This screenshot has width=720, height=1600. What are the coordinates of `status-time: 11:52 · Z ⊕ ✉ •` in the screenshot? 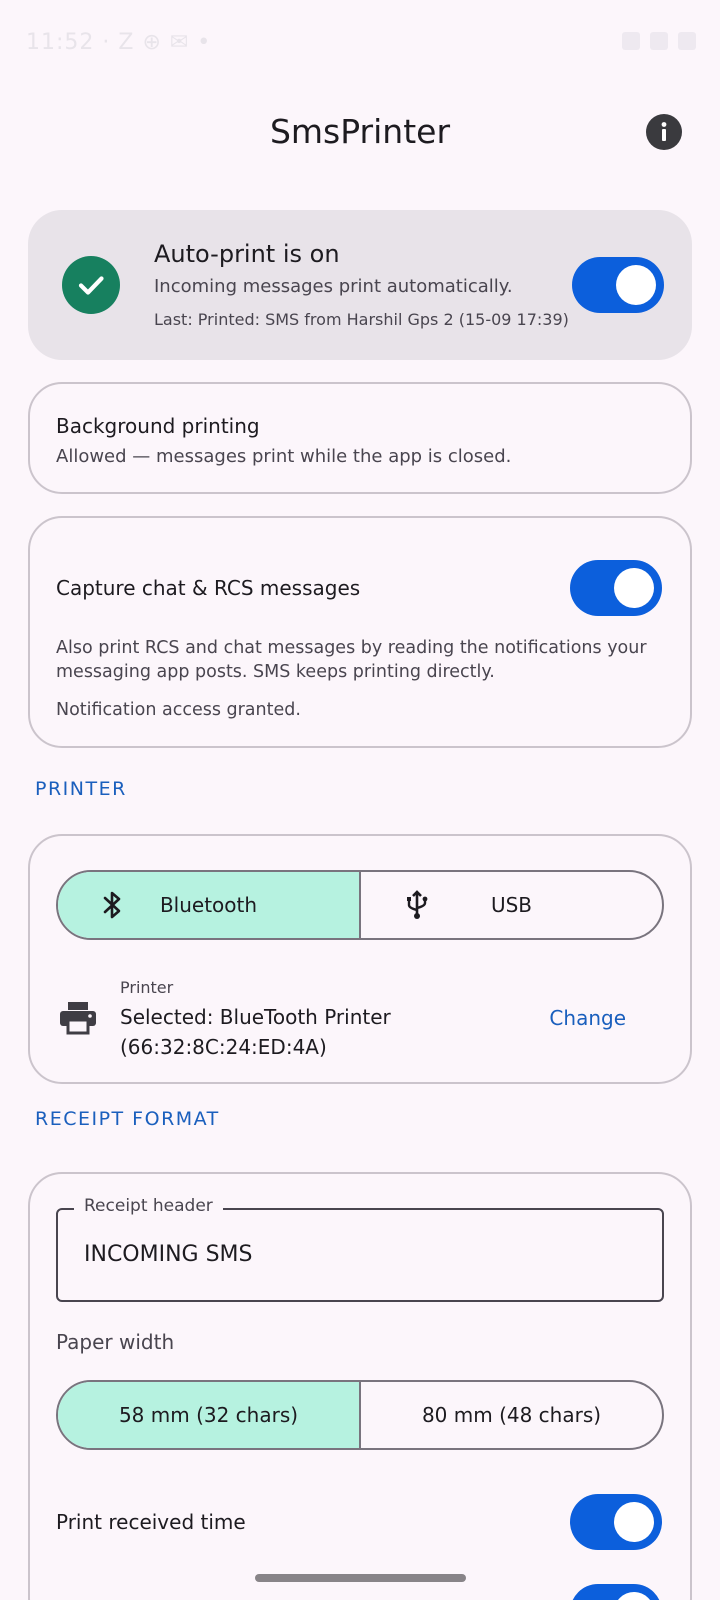 It's located at (119, 42).